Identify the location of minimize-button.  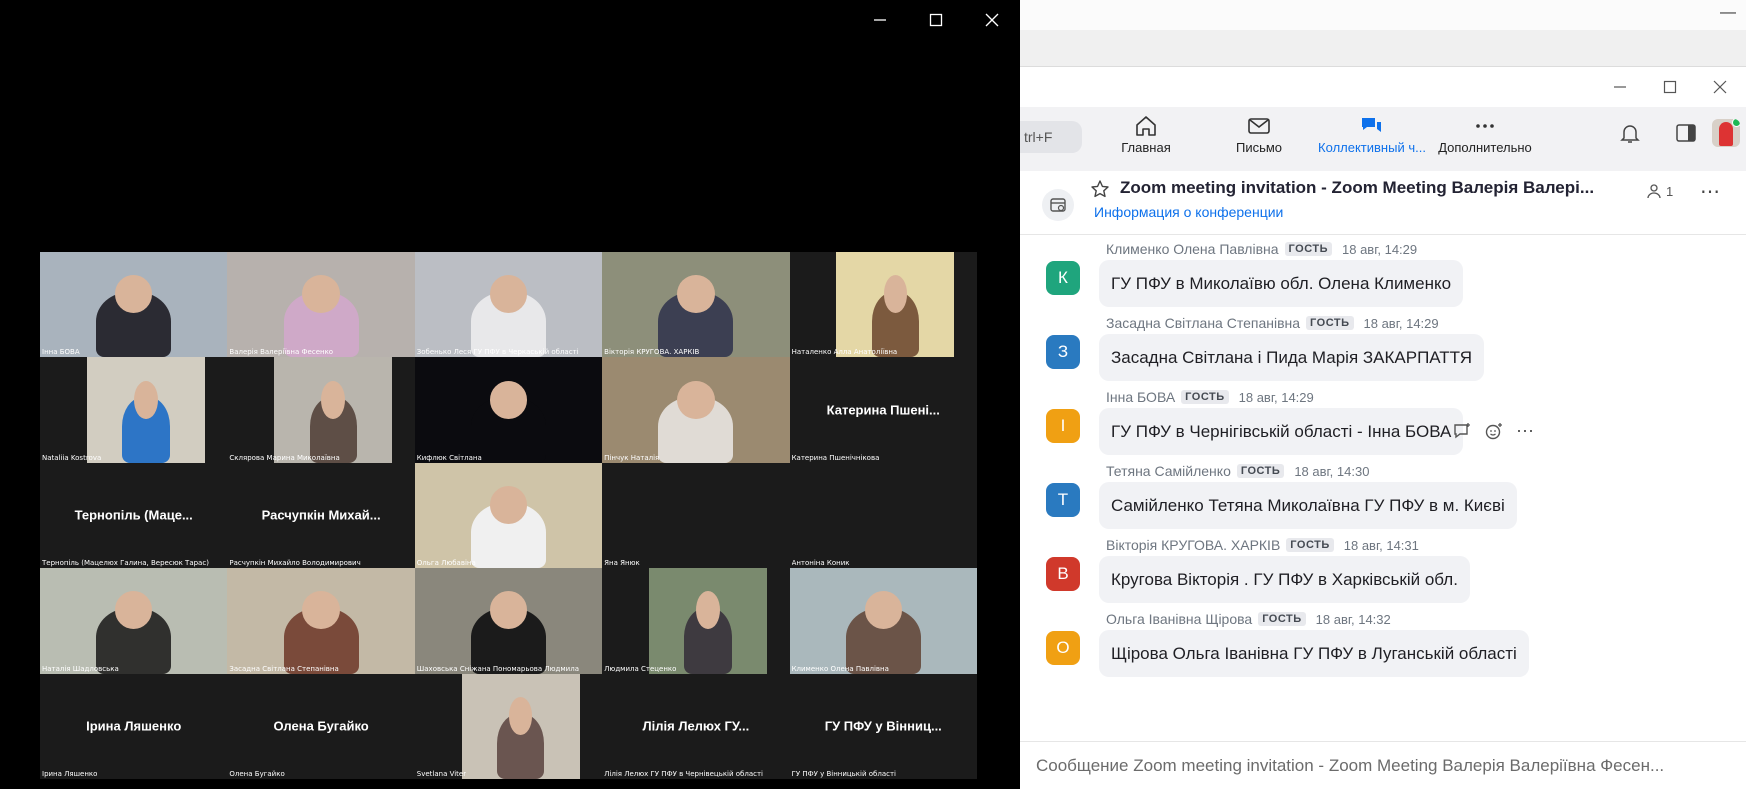
(880, 20).